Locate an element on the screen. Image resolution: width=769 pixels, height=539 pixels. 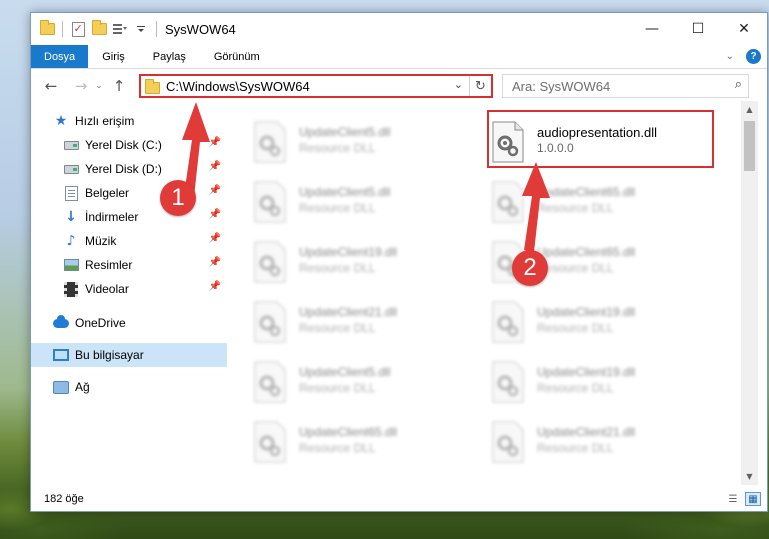
expand-ribbon-icon: ⌄ is located at coordinates (730, 56).